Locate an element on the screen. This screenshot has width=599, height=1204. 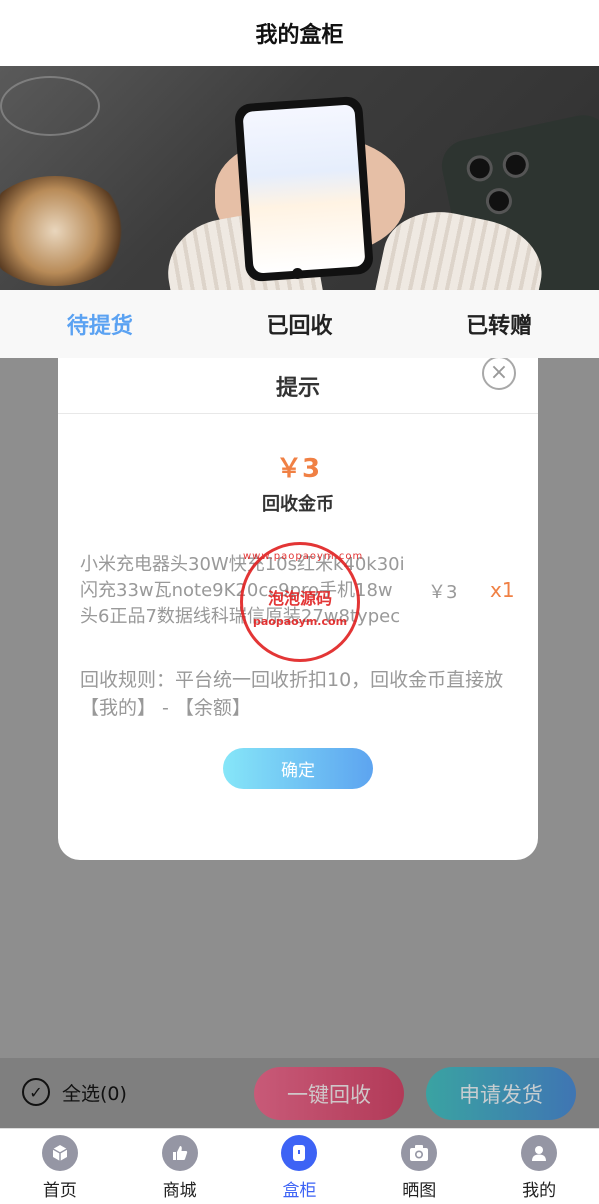
thumb-icon is located at coordinates (179, 1153).